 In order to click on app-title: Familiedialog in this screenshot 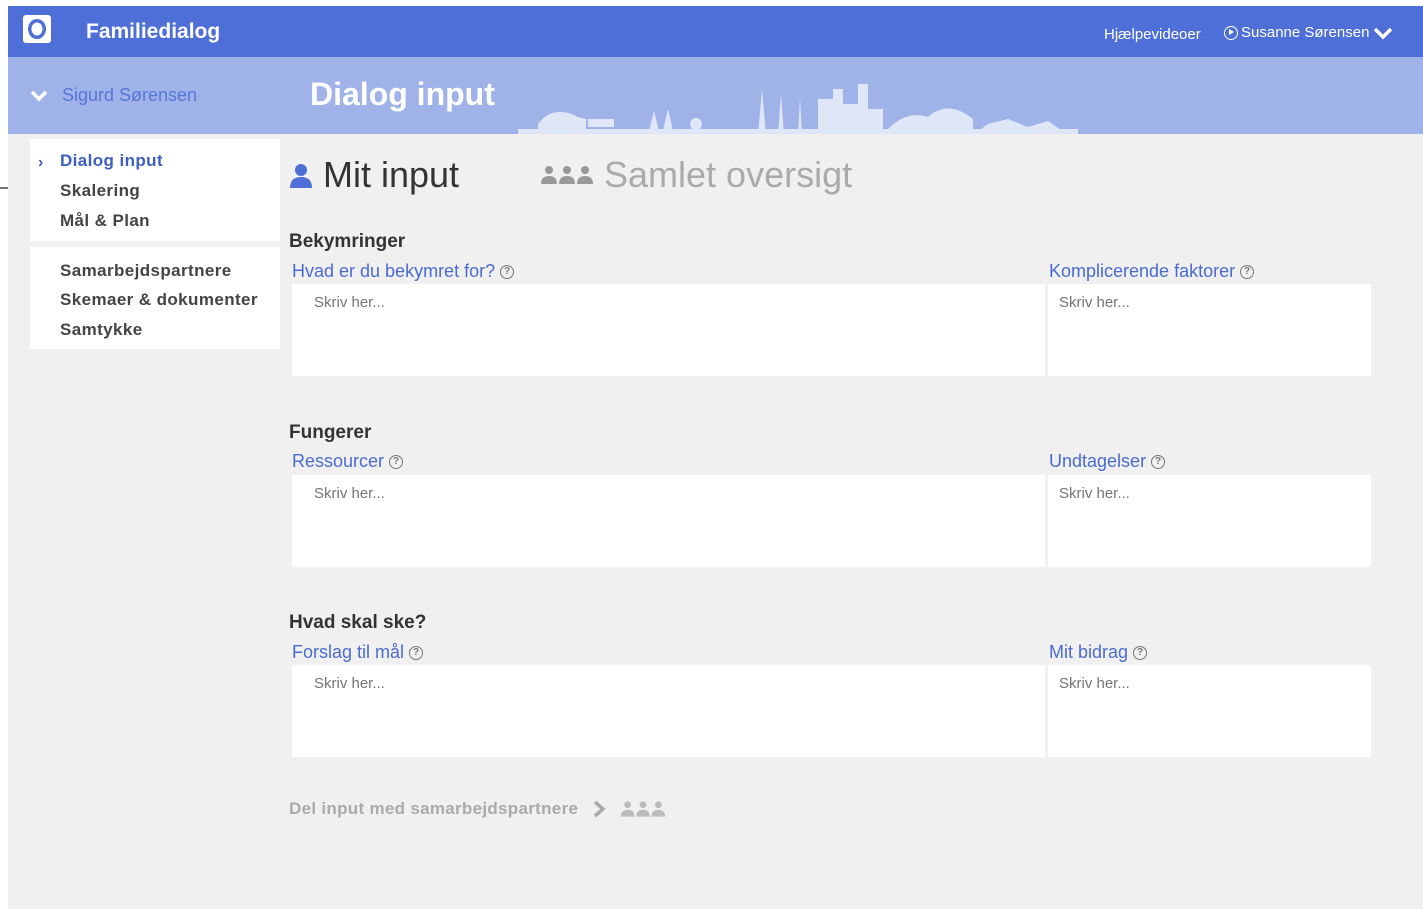, I will do `click(153, 32)`.